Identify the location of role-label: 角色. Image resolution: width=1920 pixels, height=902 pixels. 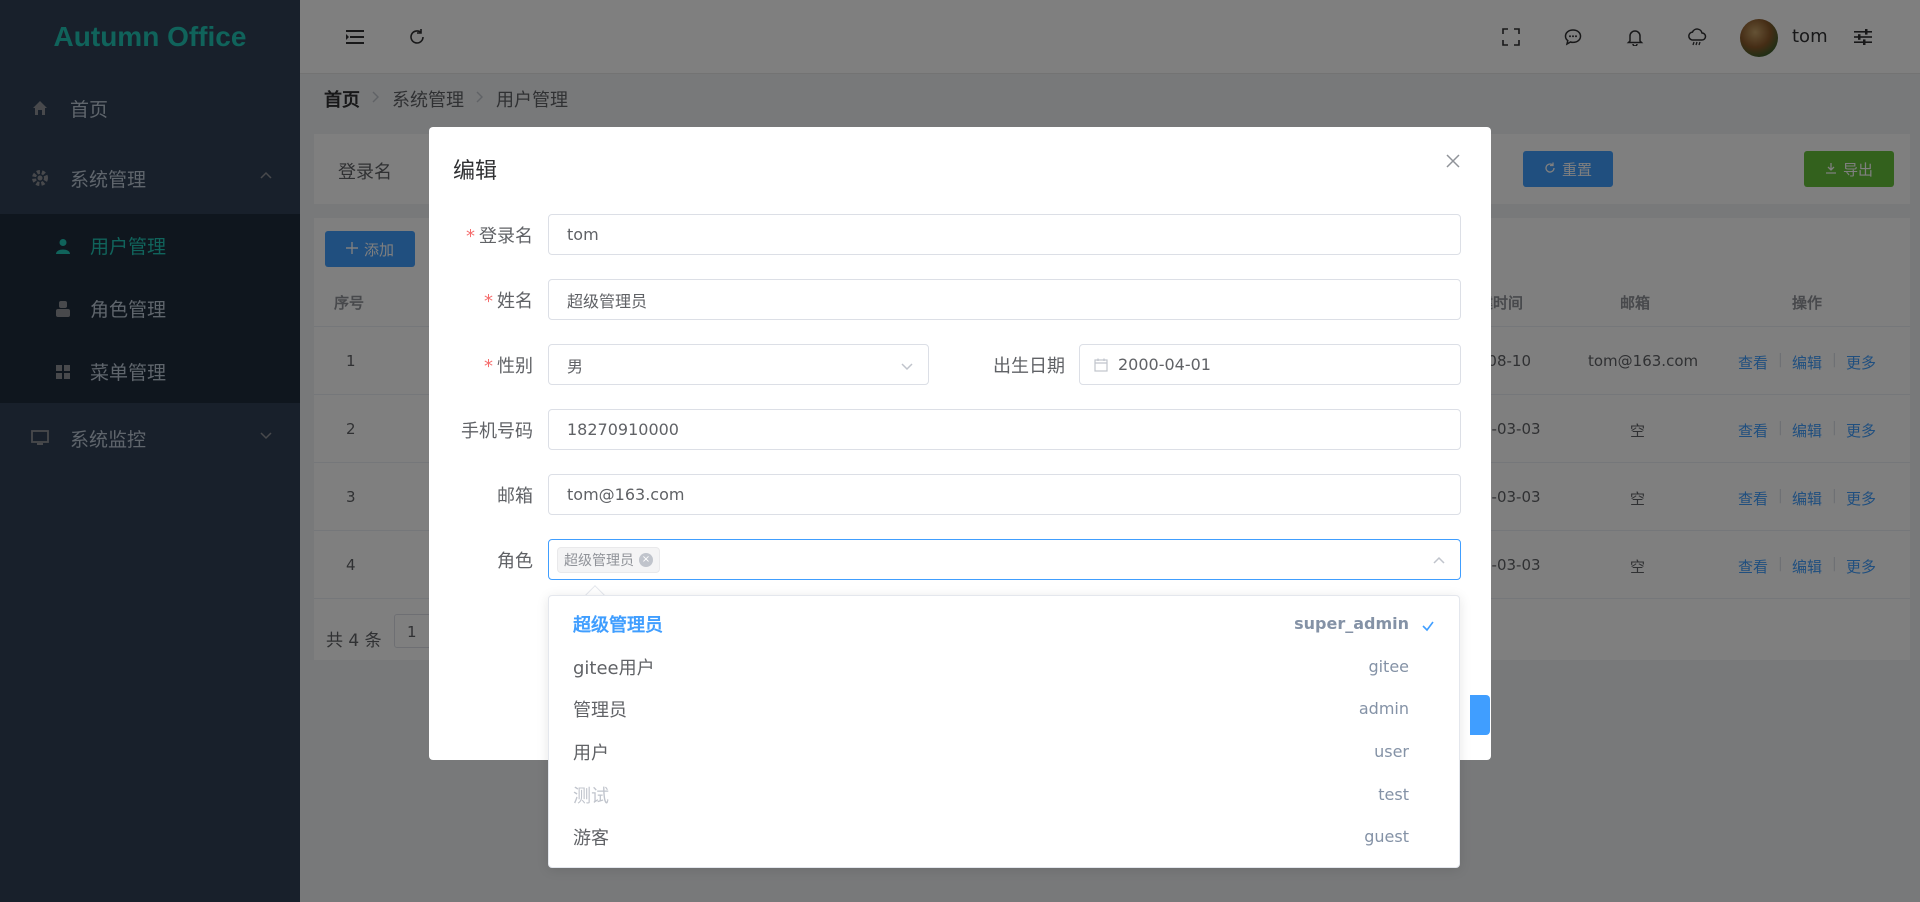
(515, 561).